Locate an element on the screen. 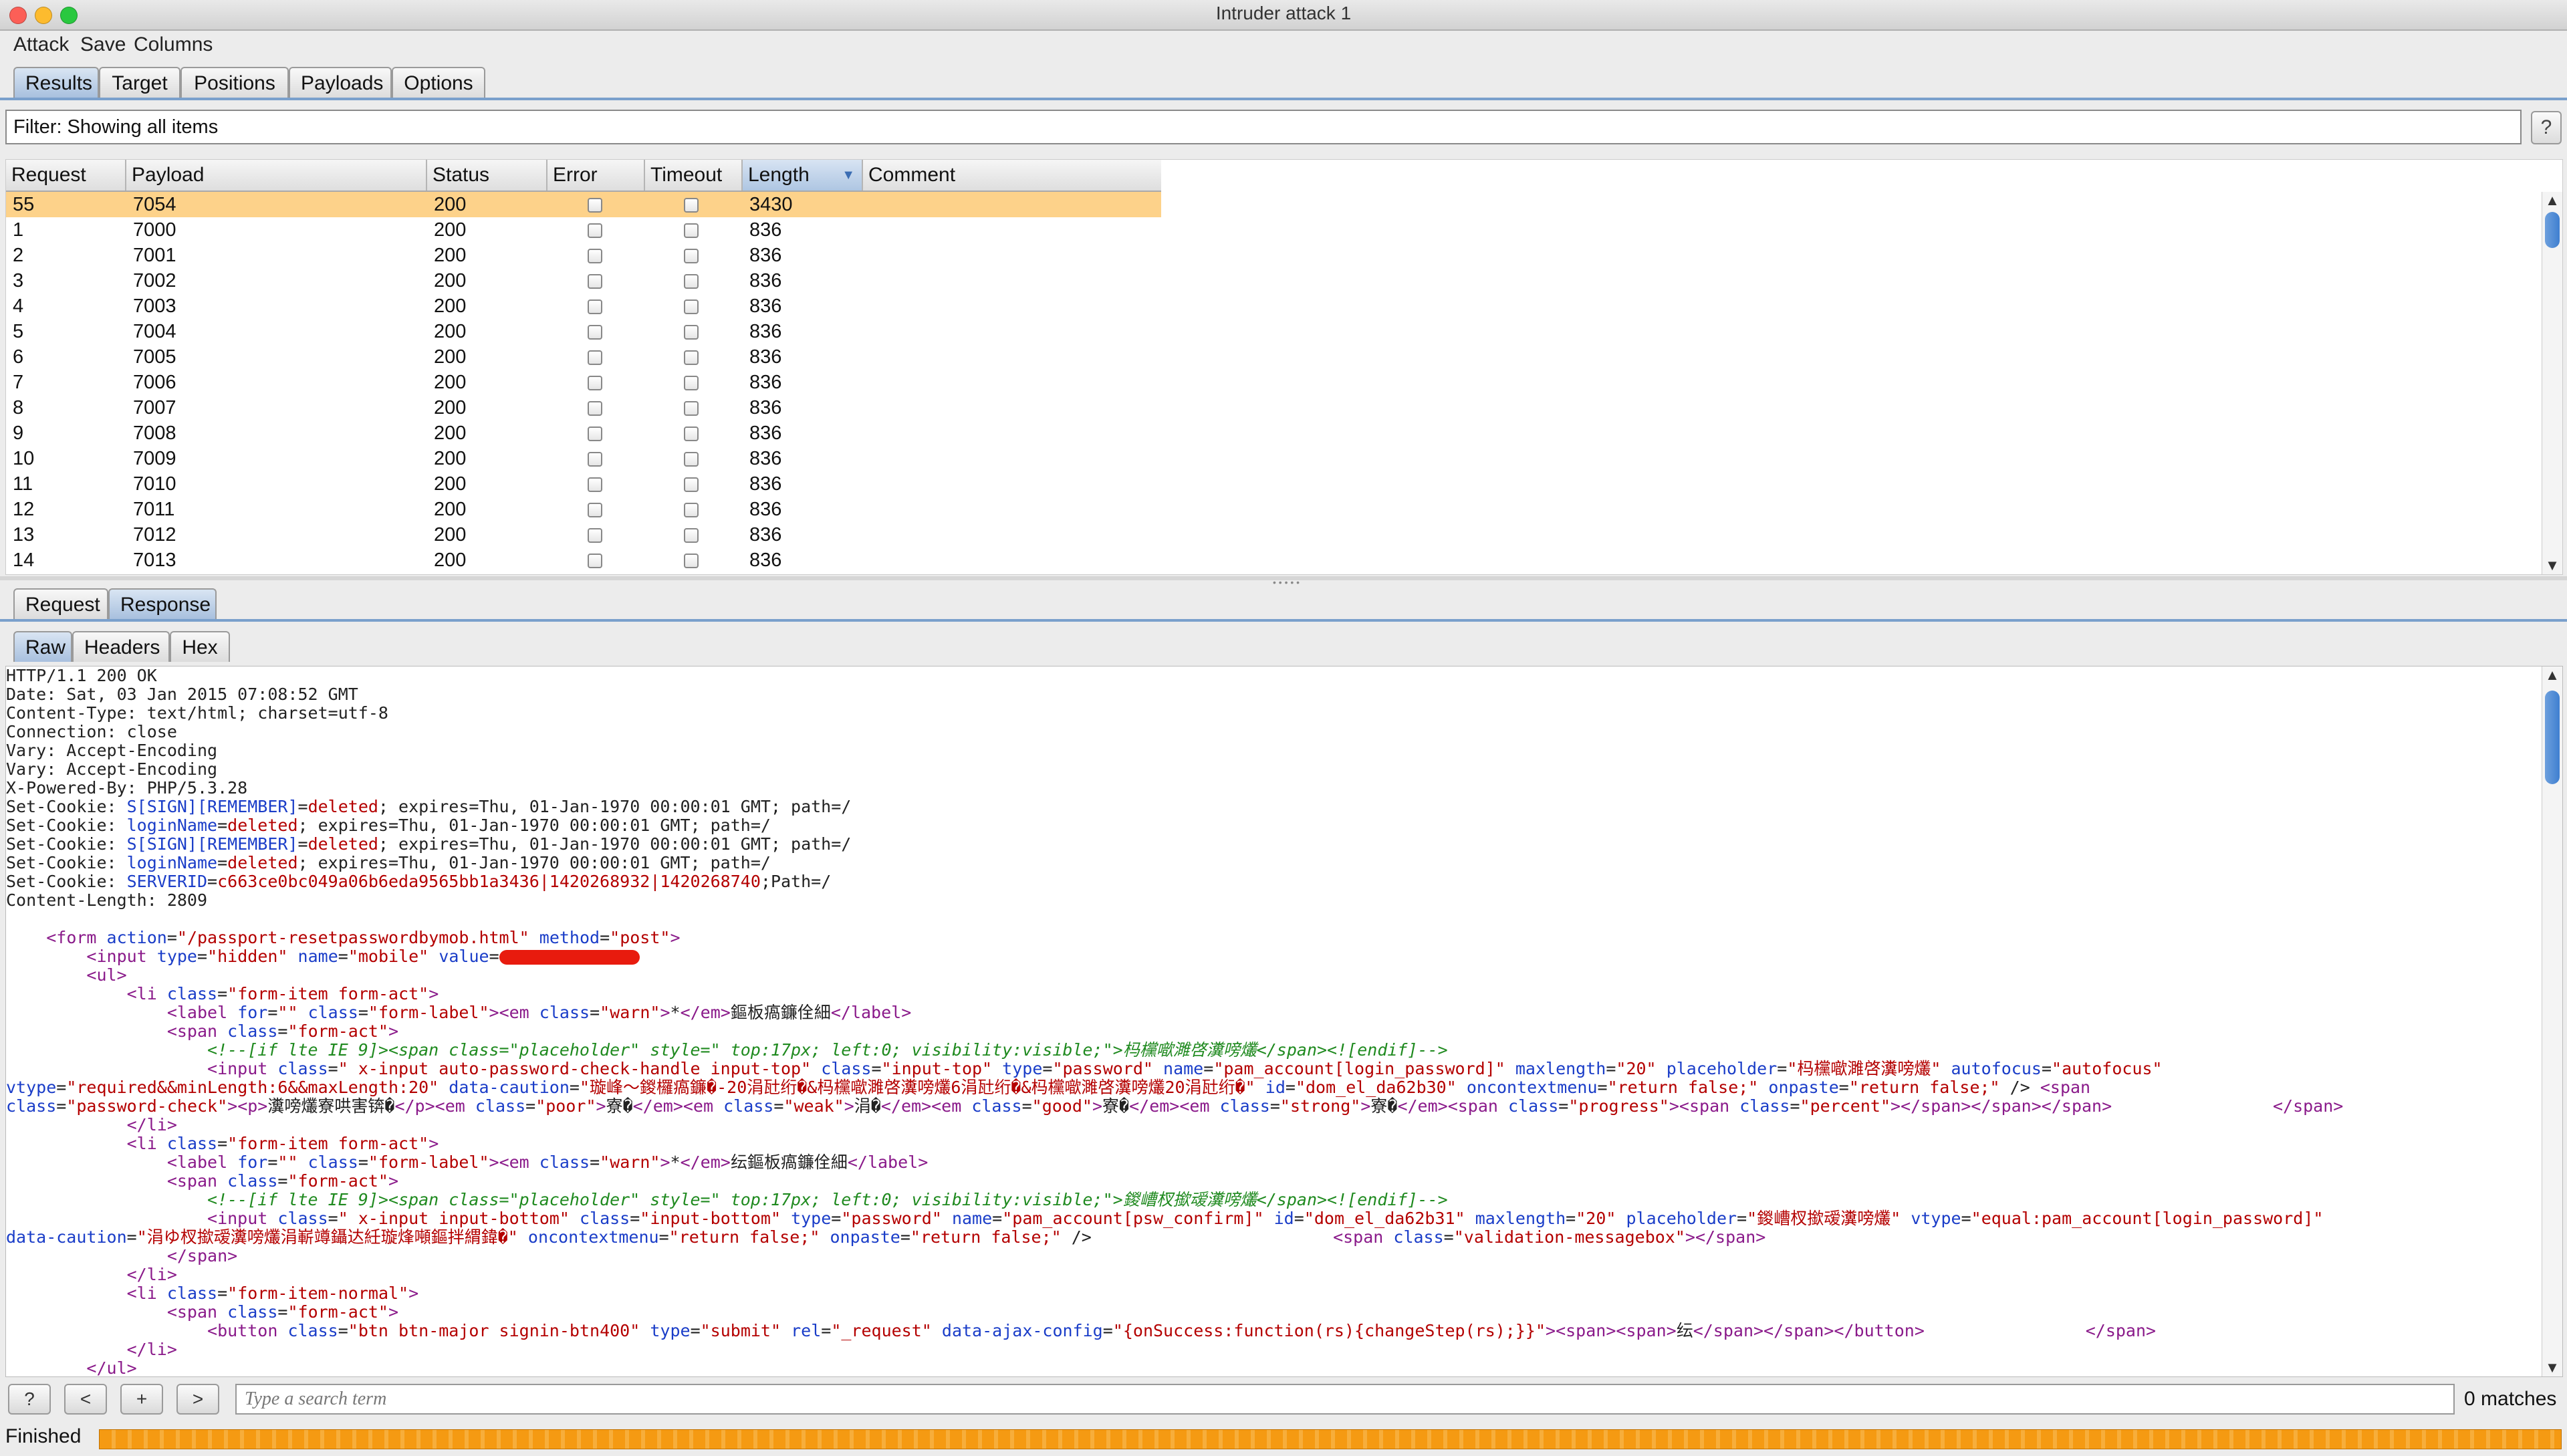 Image resolution: width=2567 pixels, height=1456 pixels. table-row: 14 7013 200 836 is located at coordinates (583, 560).